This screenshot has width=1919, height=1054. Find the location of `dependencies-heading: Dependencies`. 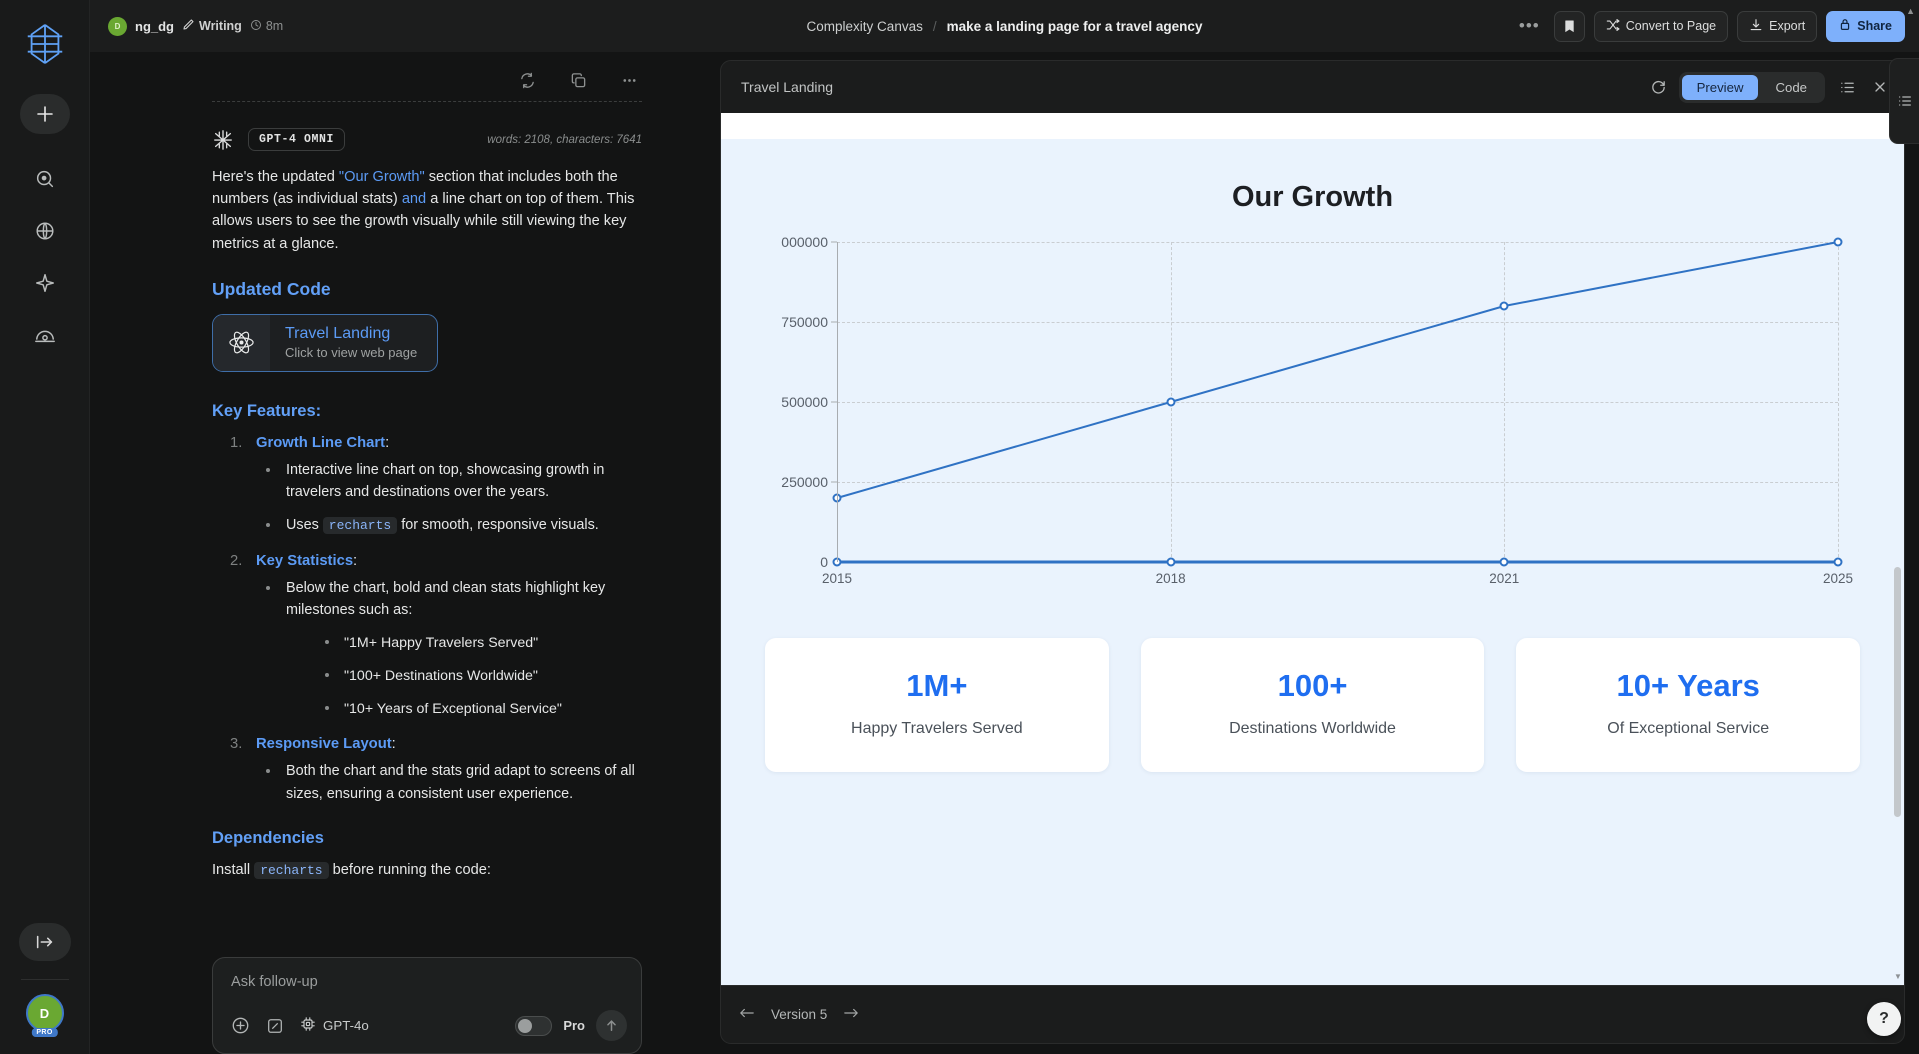

dependencies-heading: Dependencies is located at coordinates (268, 837).